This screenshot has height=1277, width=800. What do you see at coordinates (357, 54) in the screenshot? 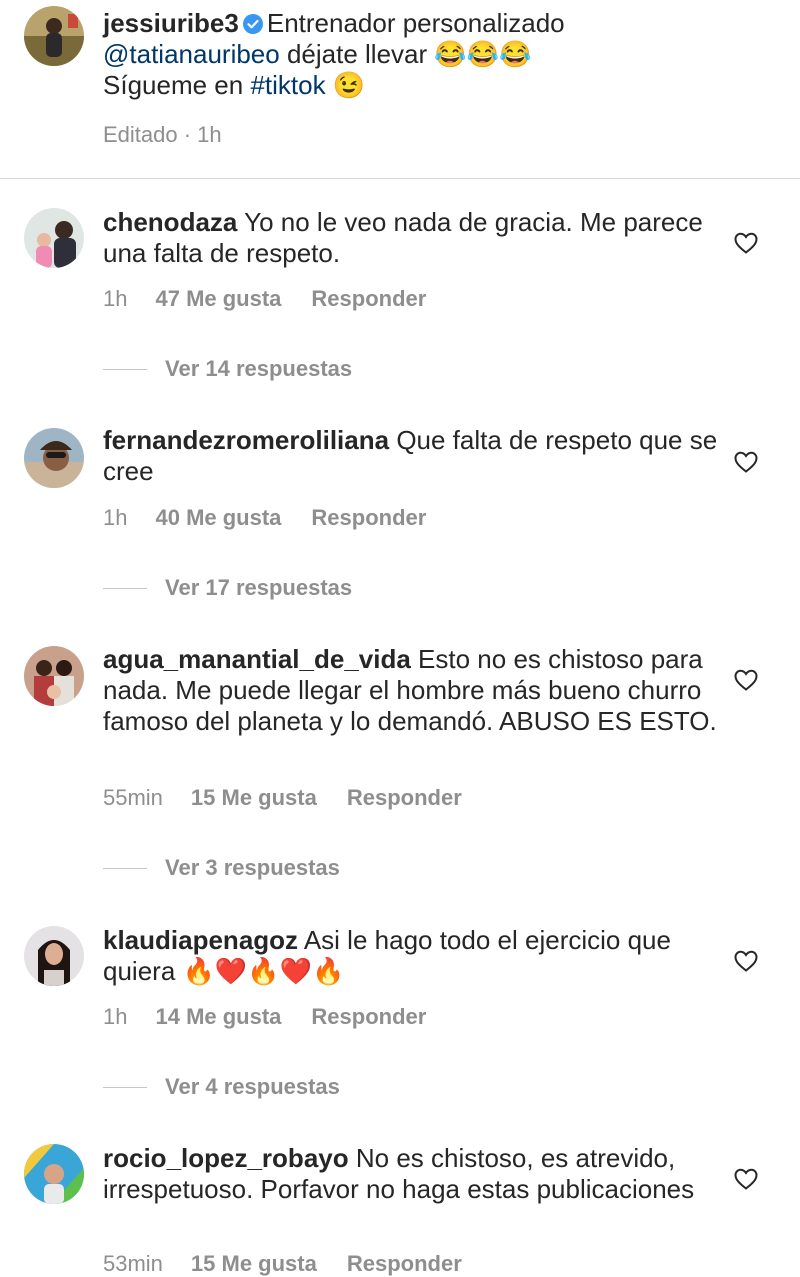
I see `caption-line2: déjate llevar` at bounding box center [357, 54].